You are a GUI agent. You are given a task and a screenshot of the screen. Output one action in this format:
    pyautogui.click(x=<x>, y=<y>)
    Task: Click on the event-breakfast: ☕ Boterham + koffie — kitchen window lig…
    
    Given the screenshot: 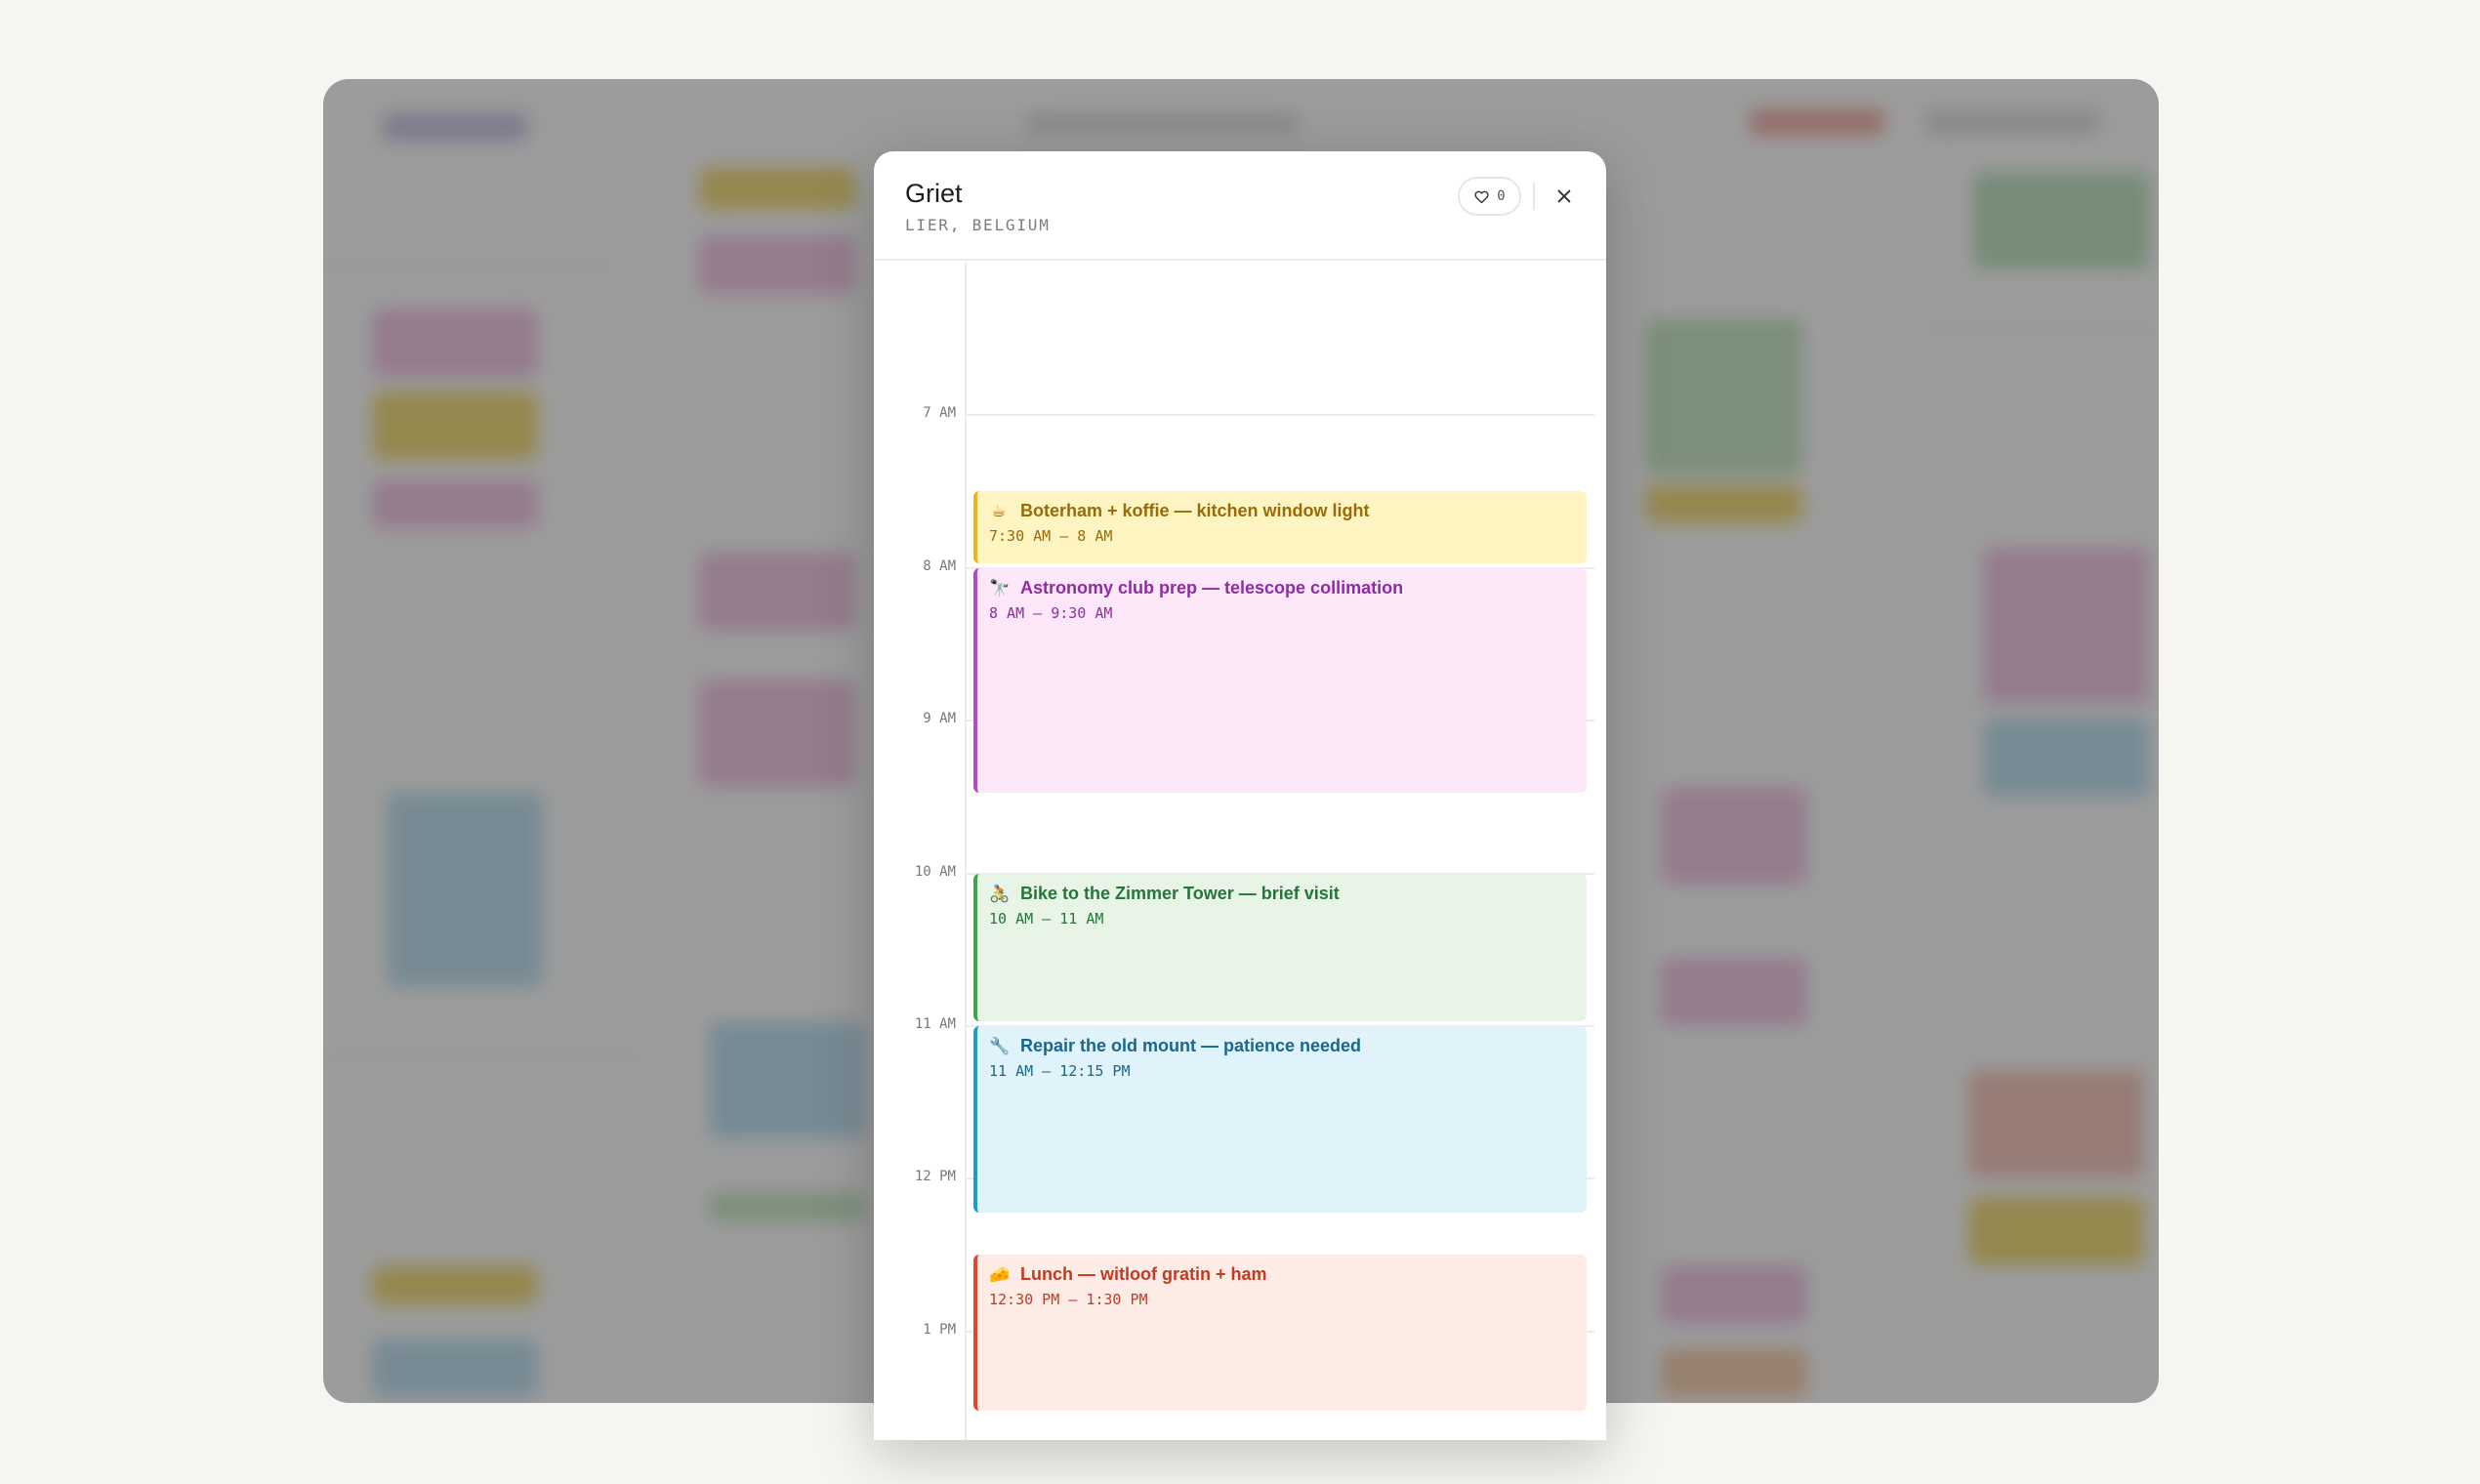 What is the action you would take?
    pyautogui.click(x=1280, y=527)
    